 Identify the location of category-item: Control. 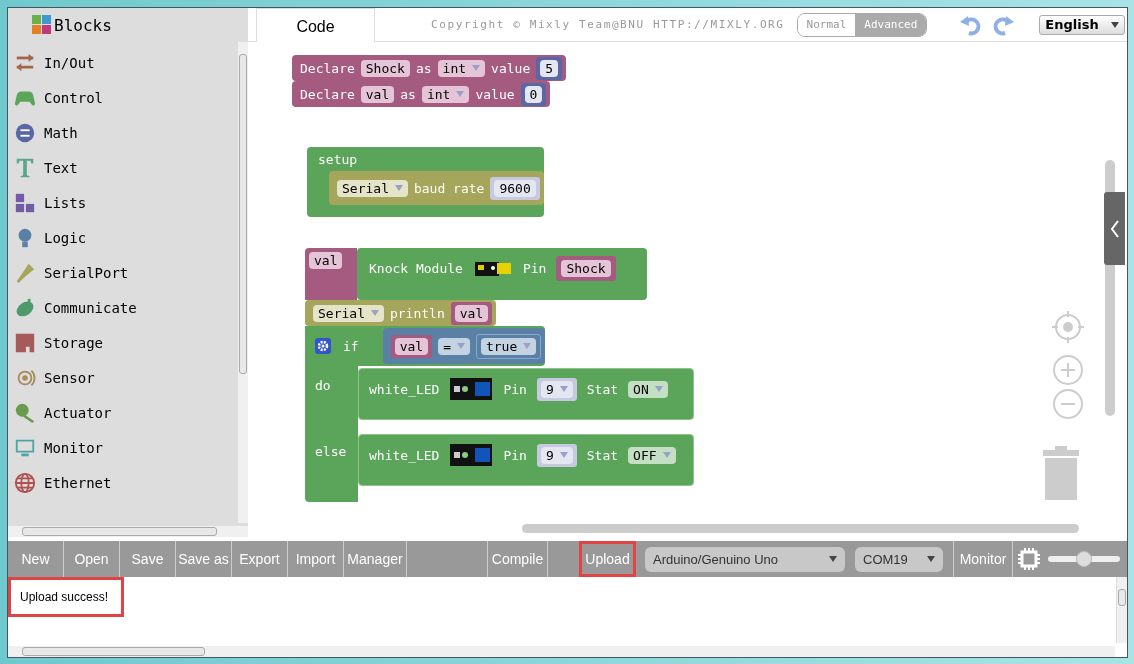
(124, 97).